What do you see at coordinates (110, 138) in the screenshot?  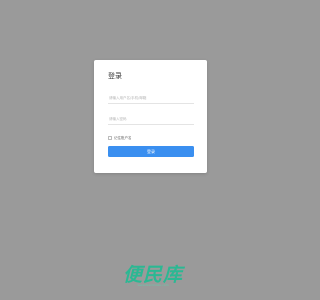 I see `remember-checkbox` at bounding box center [110, 138].